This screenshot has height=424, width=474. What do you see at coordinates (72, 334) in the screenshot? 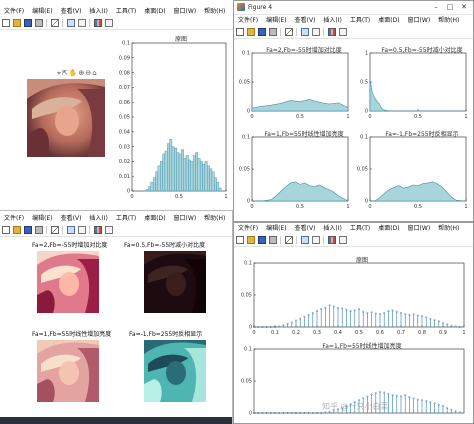
I see `image-title-increase-brightness: Fa=1,Fb=55时线性增加亮度` at bounding box center [72, 334].